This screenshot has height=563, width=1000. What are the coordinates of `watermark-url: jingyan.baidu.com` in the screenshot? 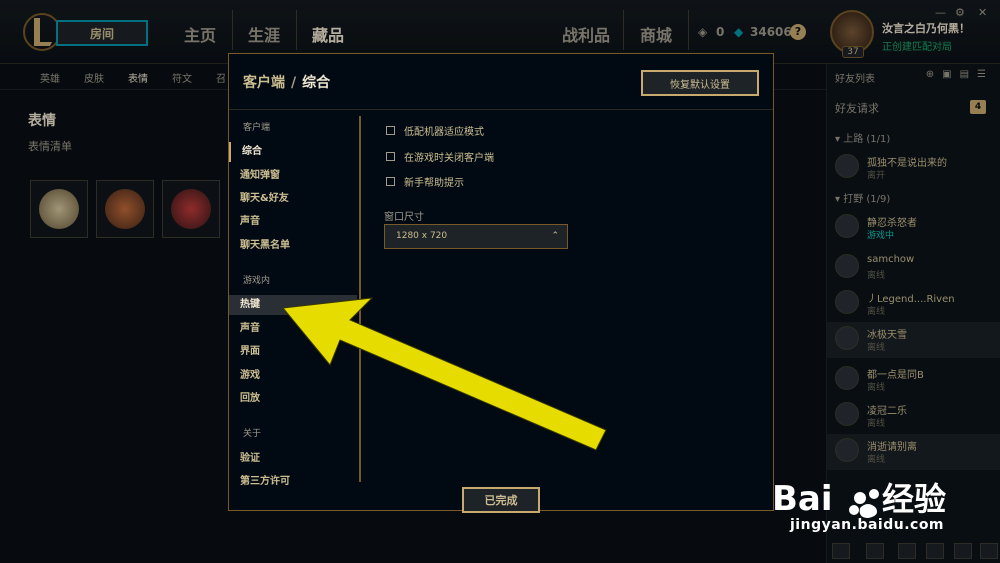 It's located at (867, 525).